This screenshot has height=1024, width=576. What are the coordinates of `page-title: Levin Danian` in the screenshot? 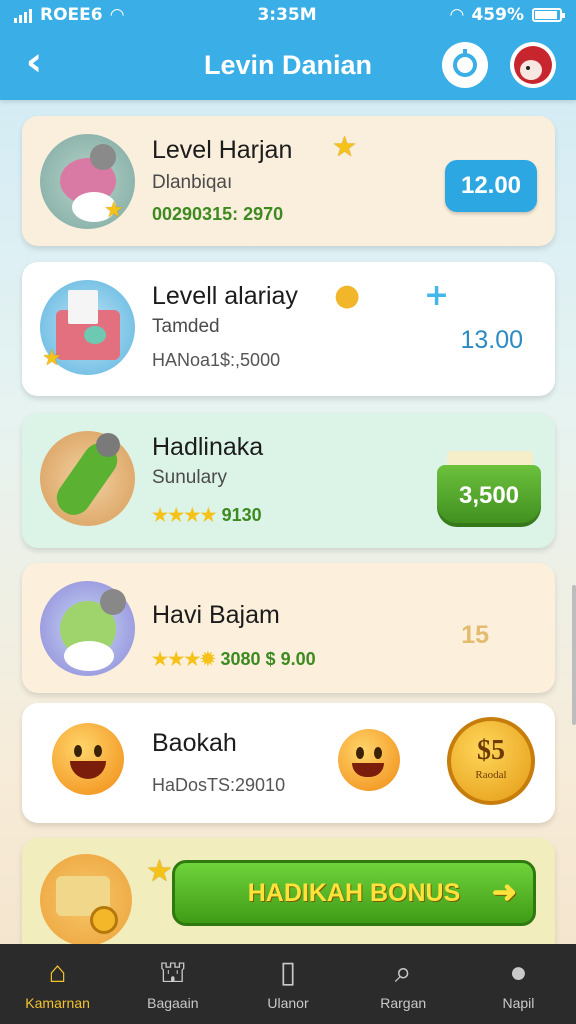 It's located at (288, 64).